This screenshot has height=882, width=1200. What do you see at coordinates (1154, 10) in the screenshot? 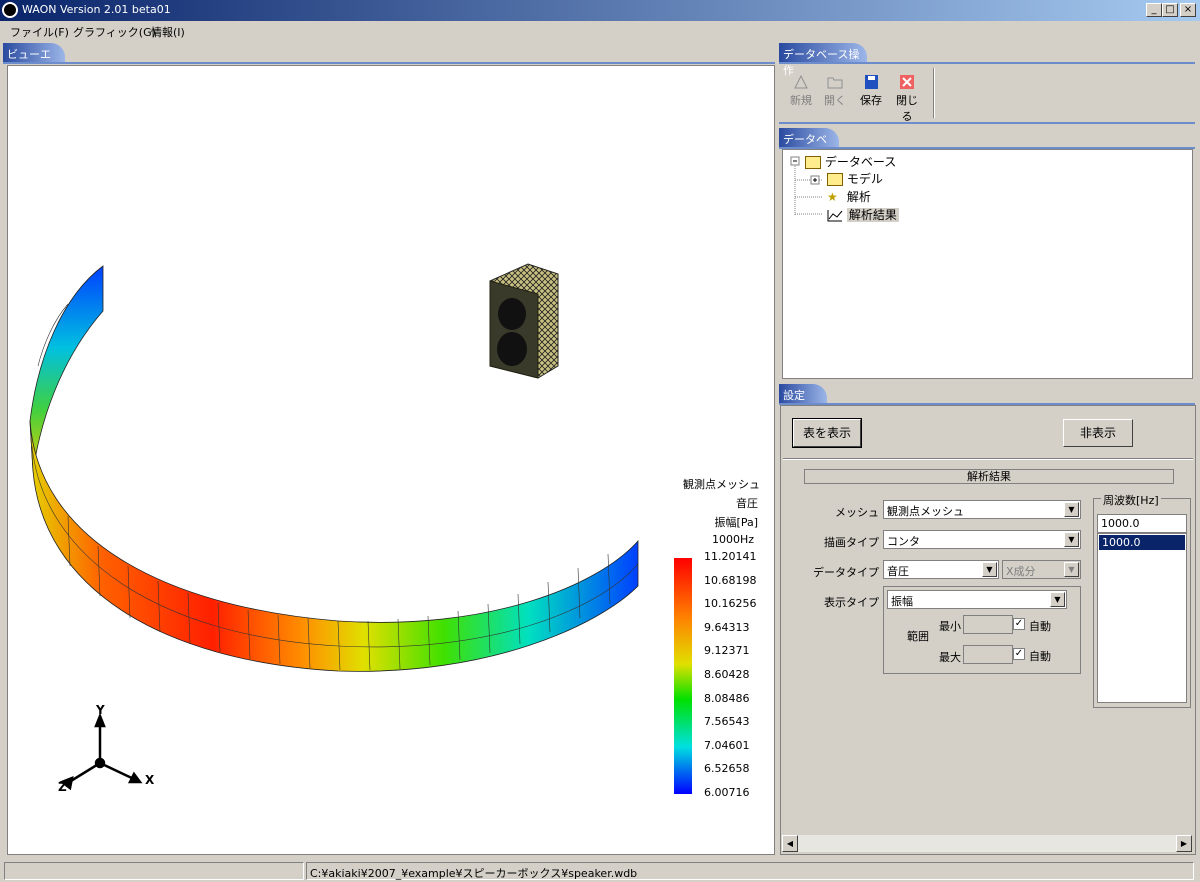
I see `minimize-button: _` at bounding box center [1154, 10].